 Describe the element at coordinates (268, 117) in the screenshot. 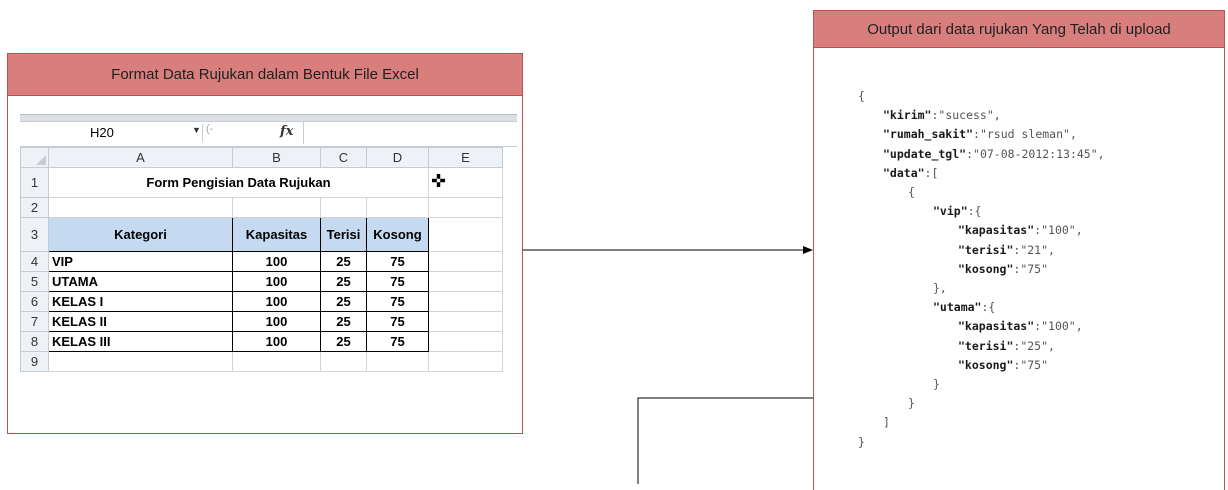

I see `ribbon-strip` at that location.